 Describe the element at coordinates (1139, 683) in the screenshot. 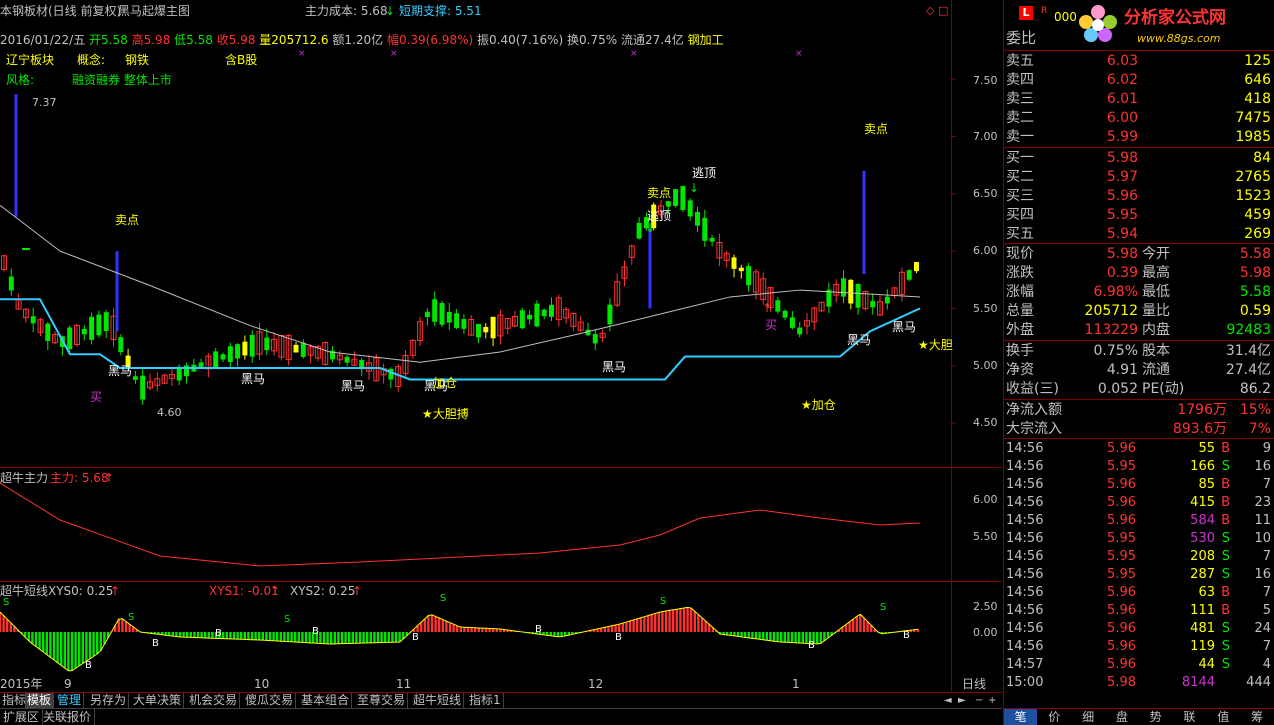

I see `tick-row: 15:00 5.98 8144 444` at that location.